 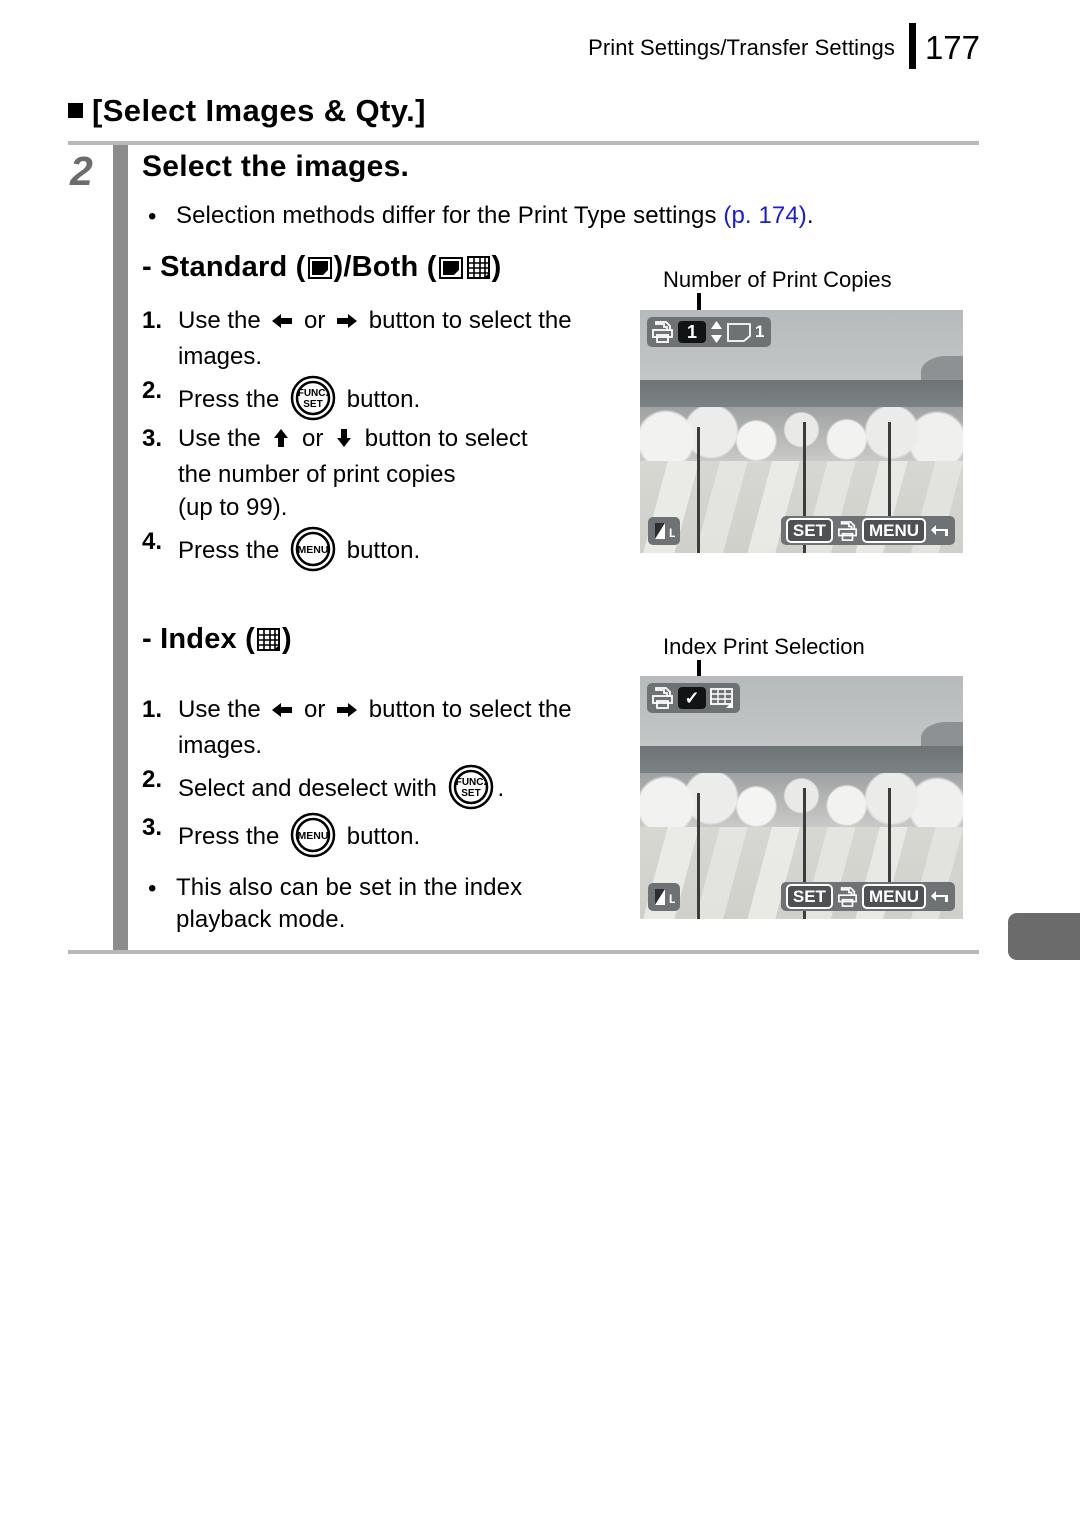 I want to click on step-continuation-2: (up to 99)., so click(x=233, y=507).